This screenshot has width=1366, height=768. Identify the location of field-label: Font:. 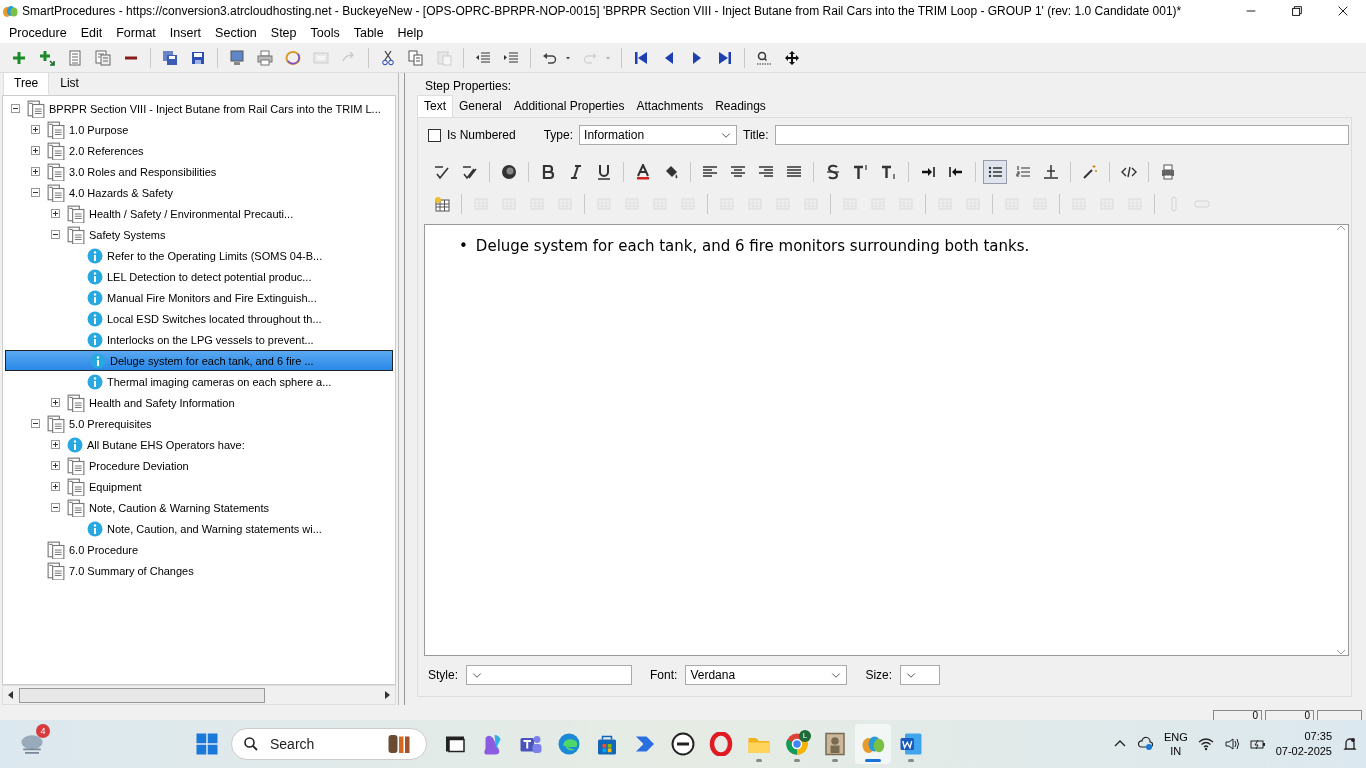
(664, 675).